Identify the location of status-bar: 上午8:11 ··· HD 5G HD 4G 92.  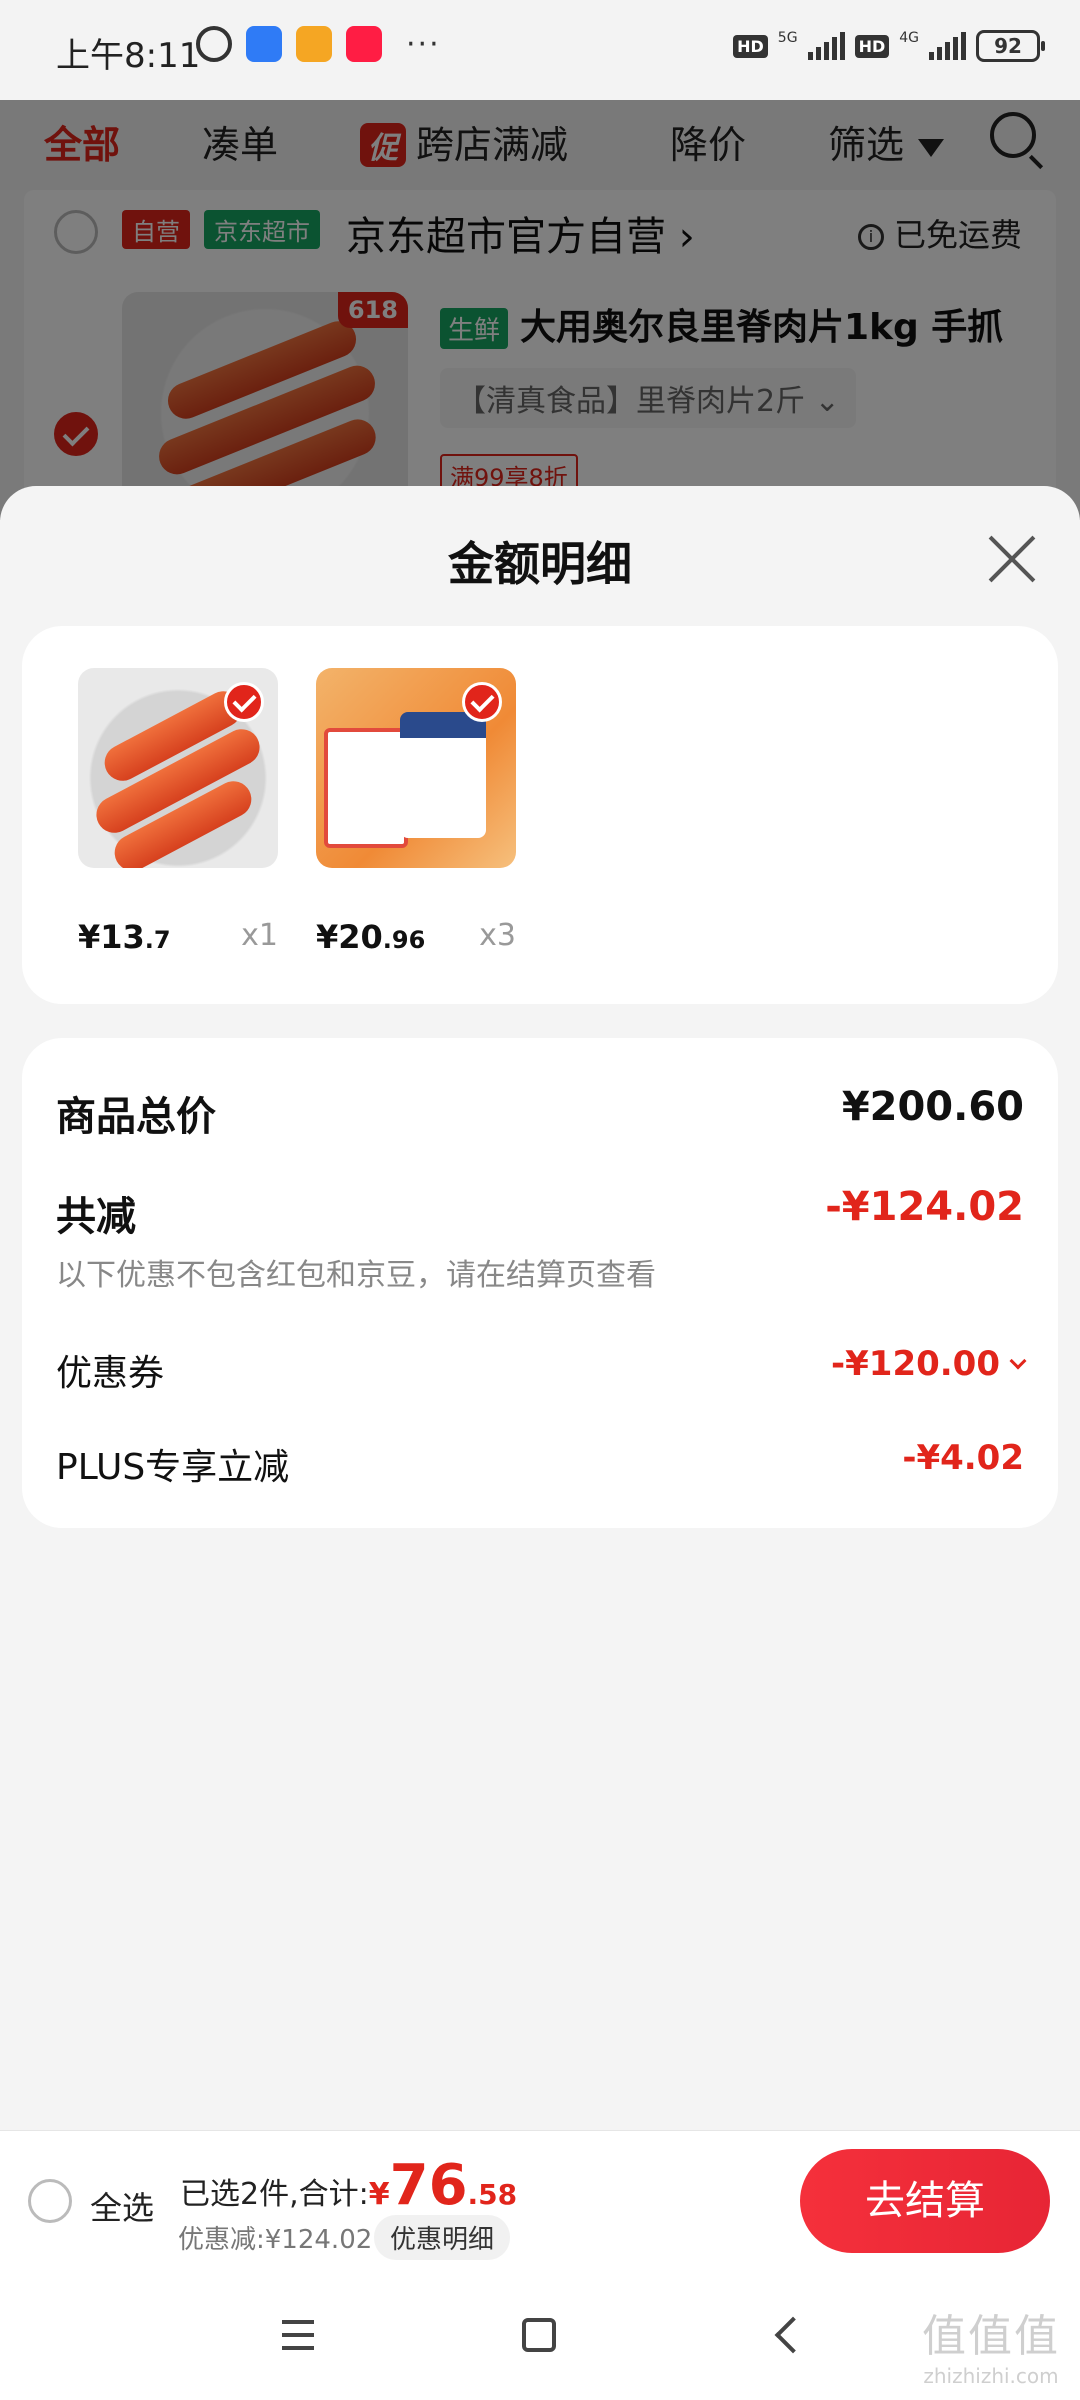
(540, 50).